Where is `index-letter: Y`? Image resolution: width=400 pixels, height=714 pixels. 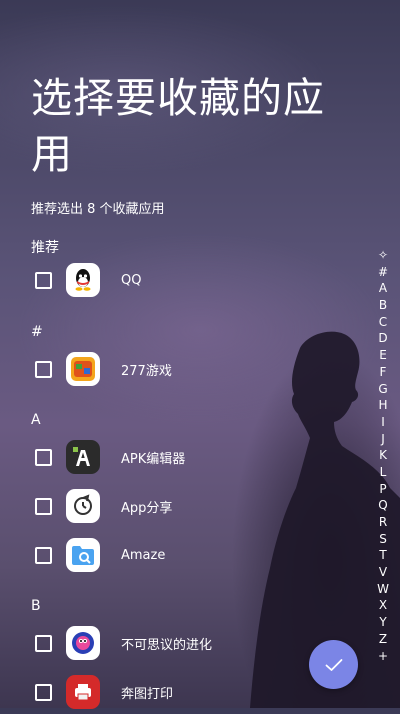
index-letter: Y is located at coordinates (382, 622).